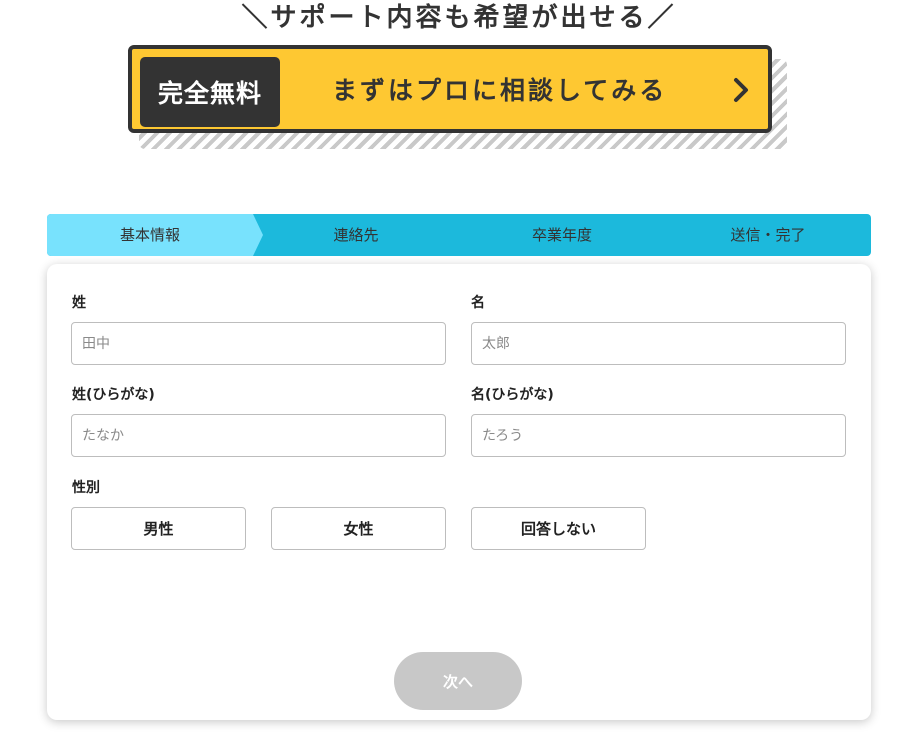  What do you see at coordinates (356, 235) in the screenshot?
I see `step-contact: 連絡先` at bounding box center [356, 235].